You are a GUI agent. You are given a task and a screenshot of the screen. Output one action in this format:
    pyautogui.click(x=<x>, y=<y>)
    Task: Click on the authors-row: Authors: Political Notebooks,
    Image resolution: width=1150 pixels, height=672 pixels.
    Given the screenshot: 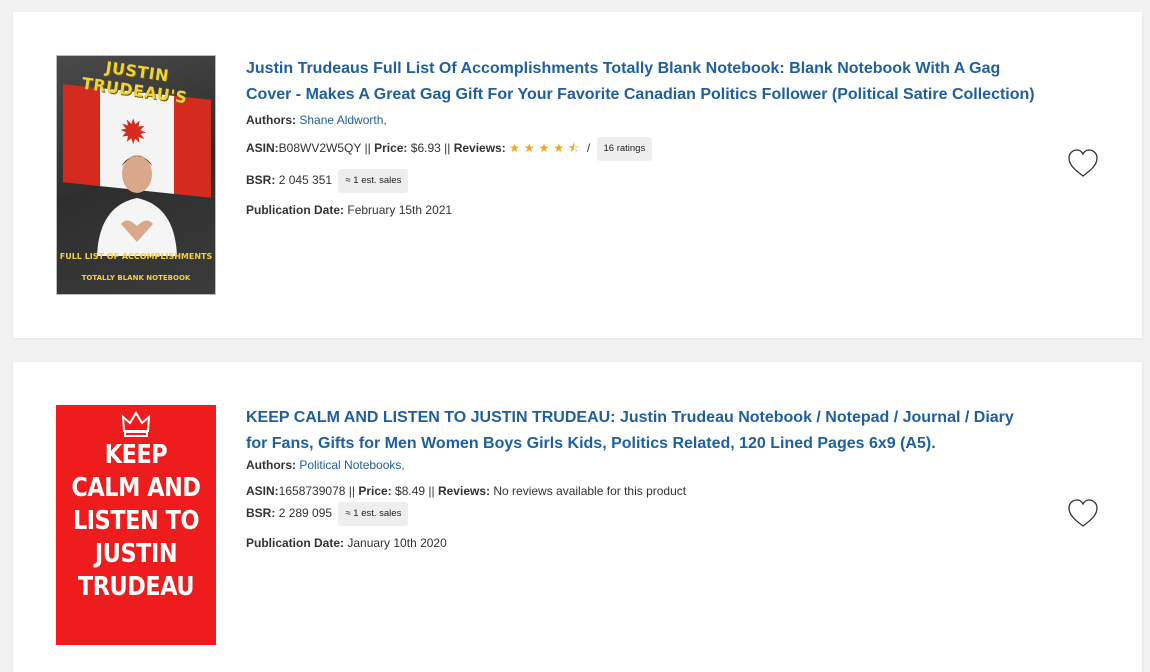 What is the action you would take?
    pyautogui.click(x=641, y=465)
    